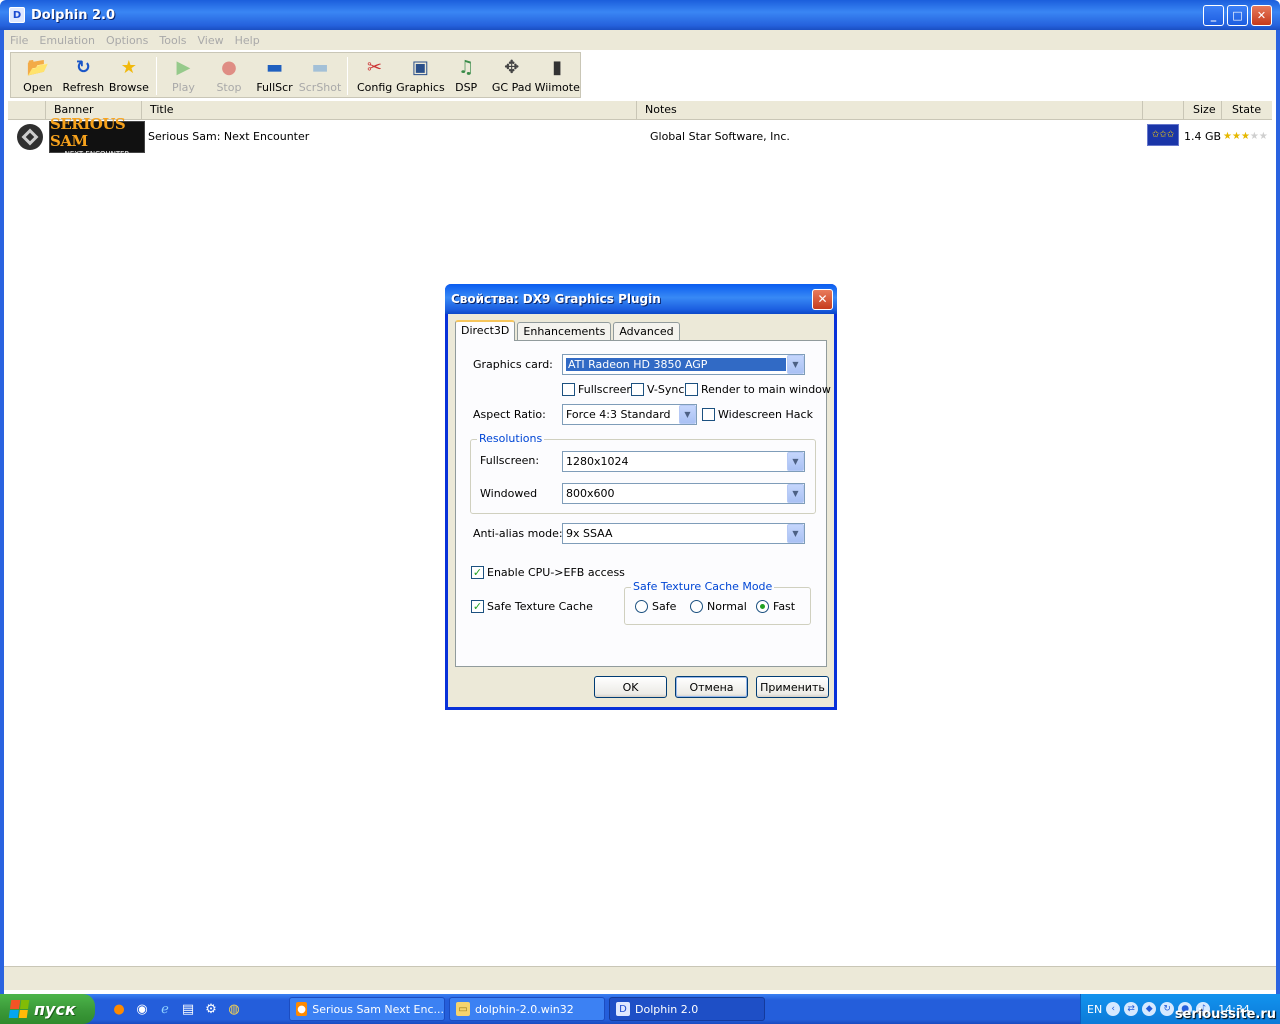 The image size is (1280, 1024). What do you see at coordinates (1237, 15) in the screenshot?
I see `maximize-button: □` at bounding box center [1237, 15].